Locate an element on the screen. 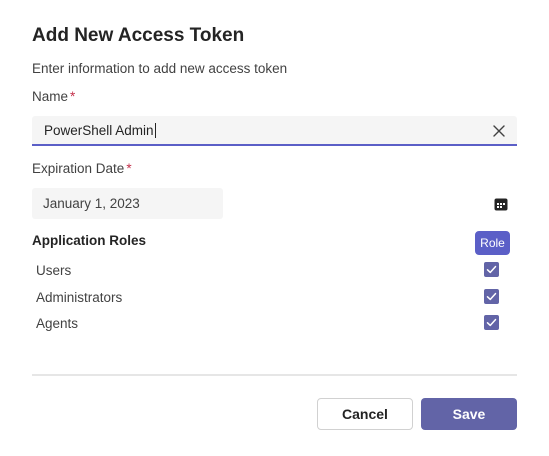  name-input-value-wrap: PowerShell Admin is located at coordinates (100, 130).